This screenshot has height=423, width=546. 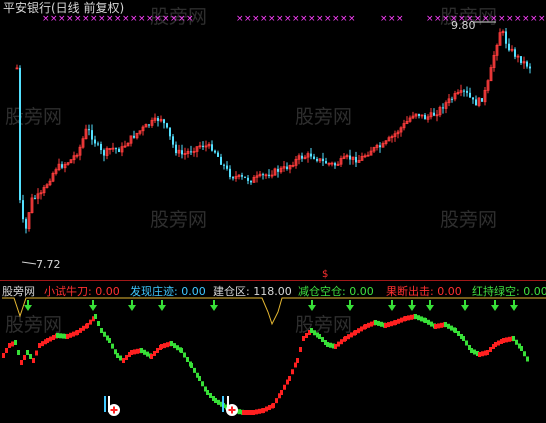 What do you see at coordinates (410, 291) in the screenshot?
I see `indicator-name: 果断出击:` at bounding box center [410, 291].